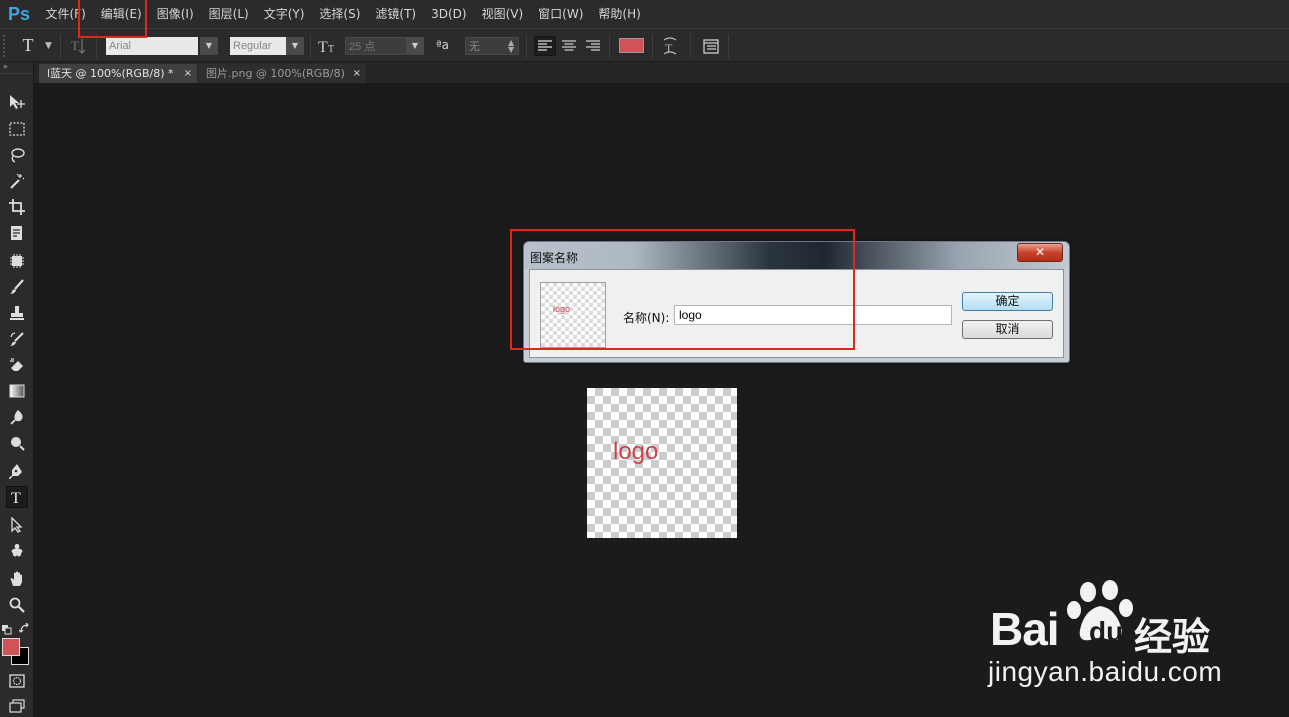 The width and height of the screenshot is (1289, 717). What do you see at coordinates (24, 628) in the screenshot?
I see `swap-colors-icon` at bounding box center [24, 628].